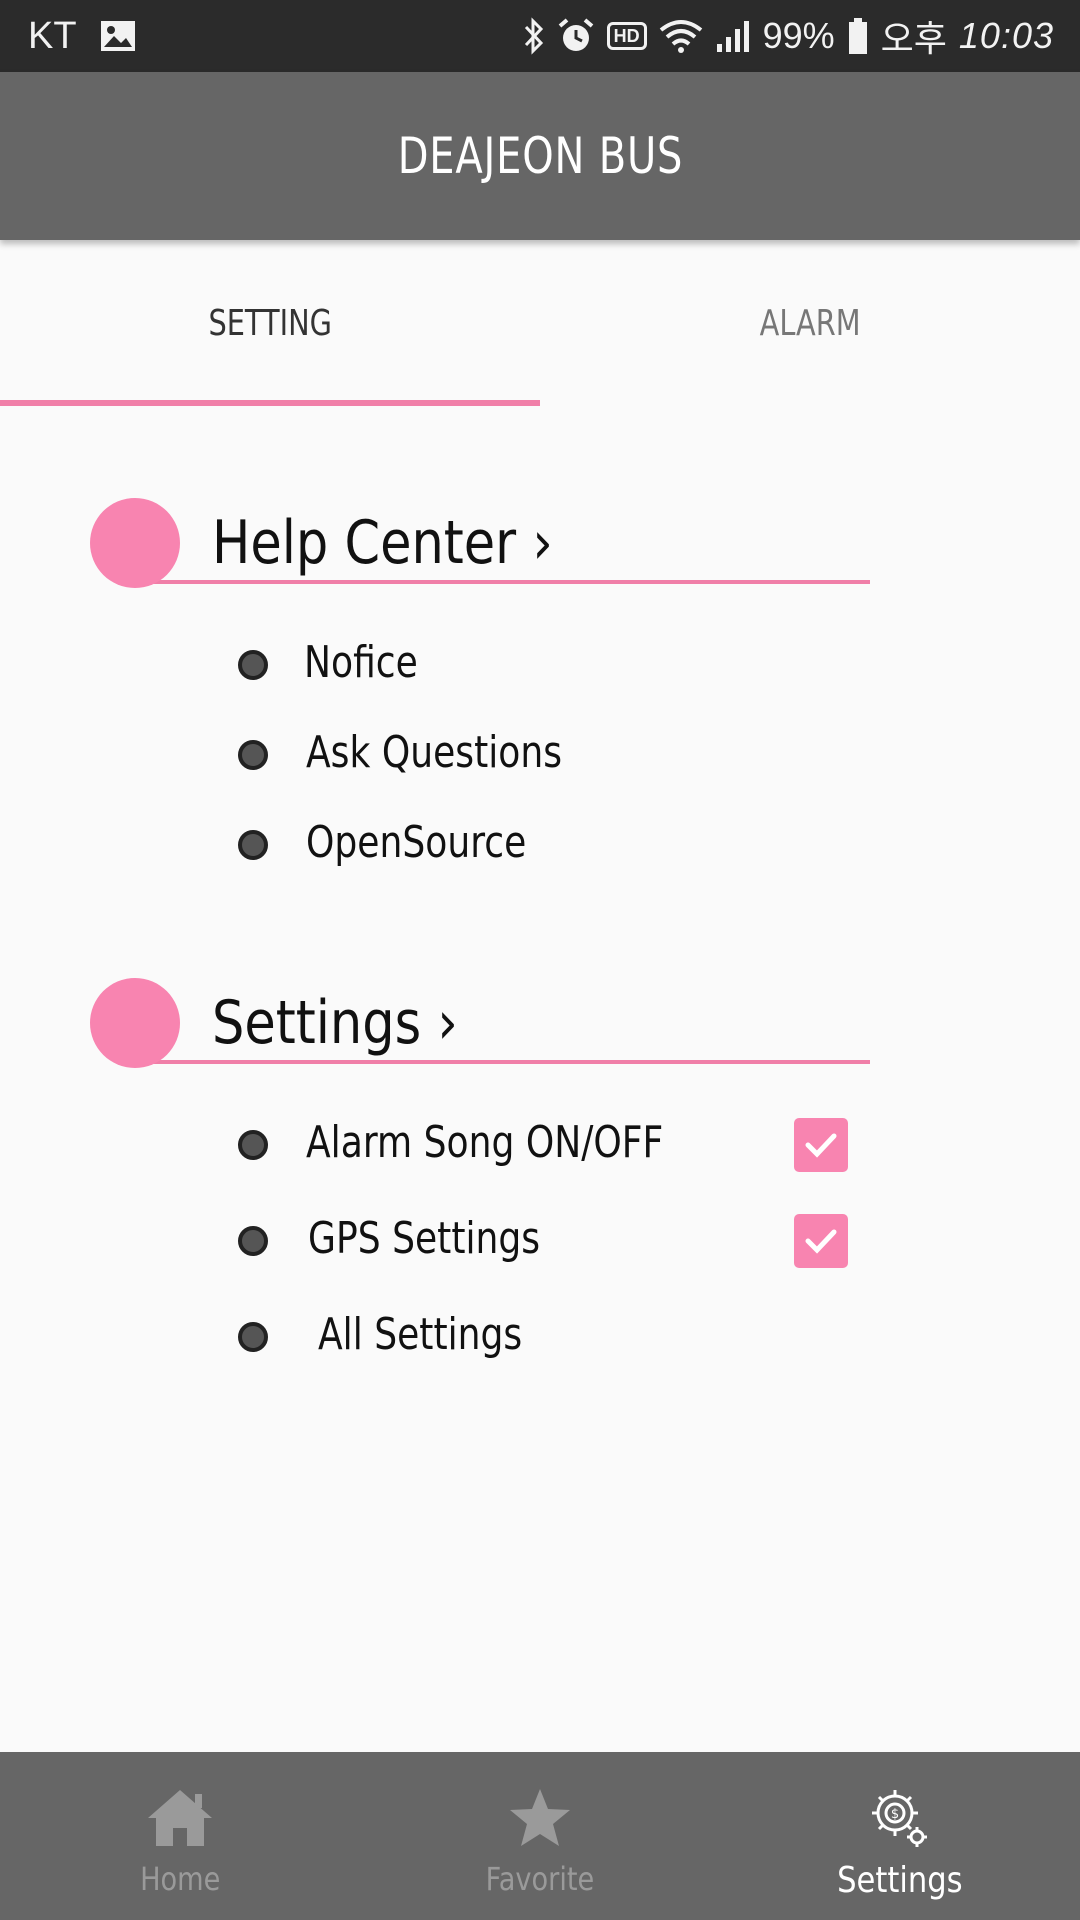 Image resolution: width=1080 pixels, height=1920 pixels. I want to click on list-item-ask-questions: Ask Questions, so click(558, 755).